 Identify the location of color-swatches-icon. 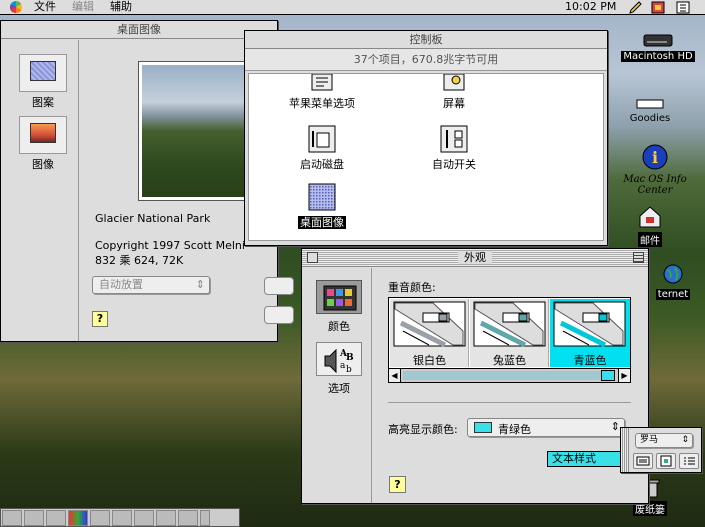
(340, 298).